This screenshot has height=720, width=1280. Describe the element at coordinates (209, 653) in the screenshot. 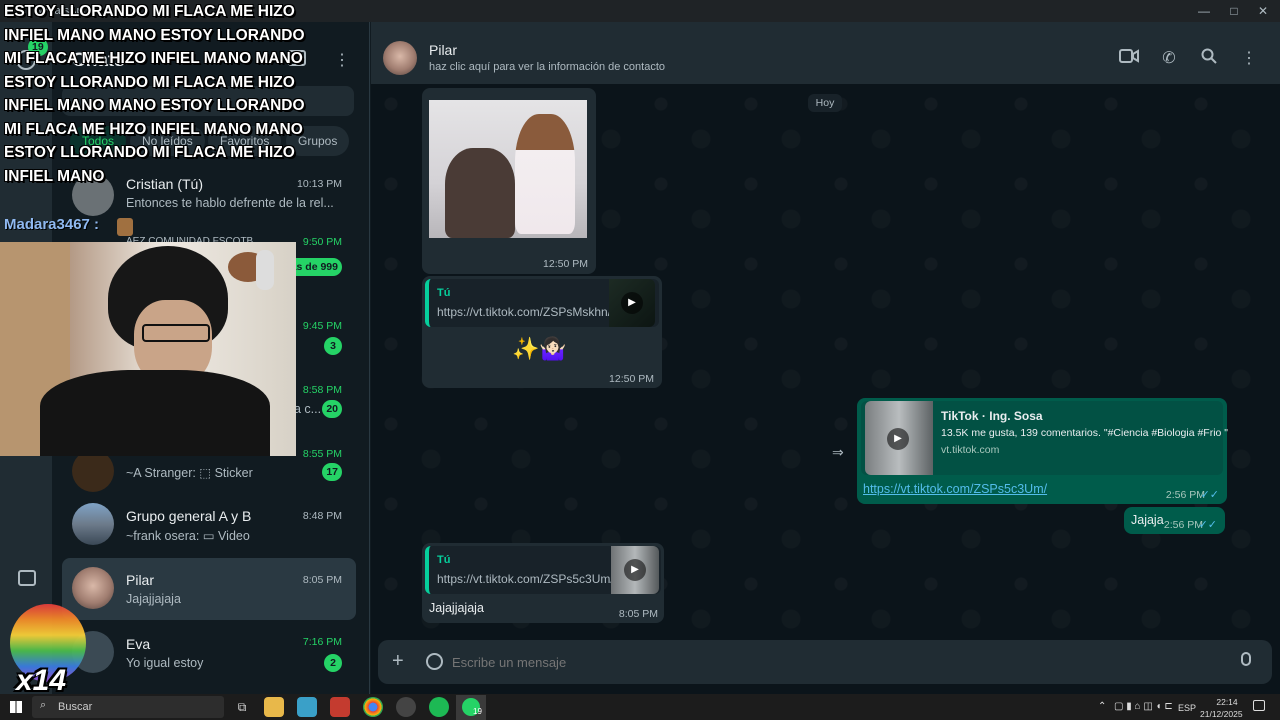

I see `chat-row: Eva Yo igual estoy 7:16 PM 2` at that location.